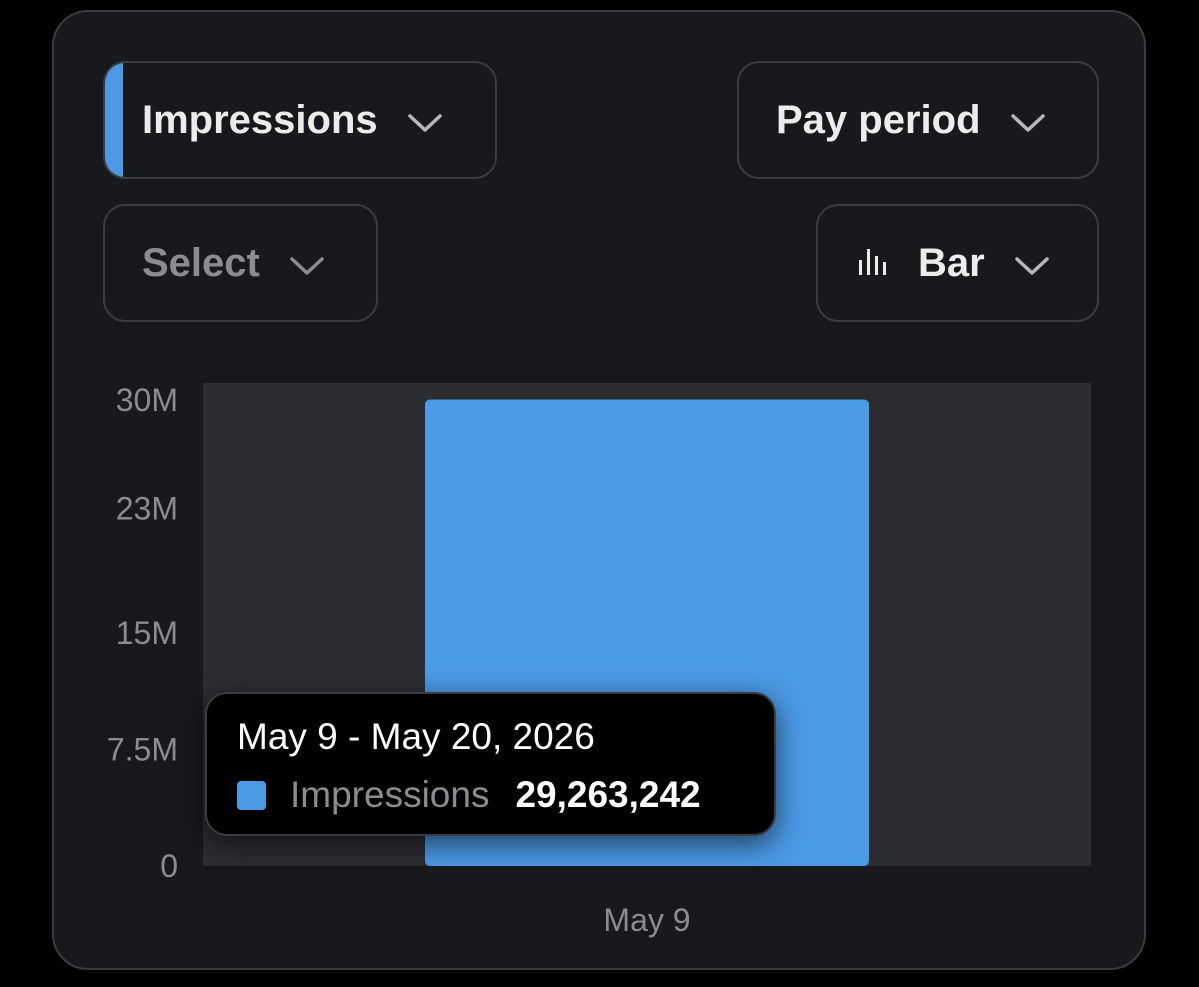 The image size is (1199, 987). What do you see at coordinates (878, 119) in the screenshot?
I see `period-dropdown-label: Pay period` at bounding box center [878, 119].